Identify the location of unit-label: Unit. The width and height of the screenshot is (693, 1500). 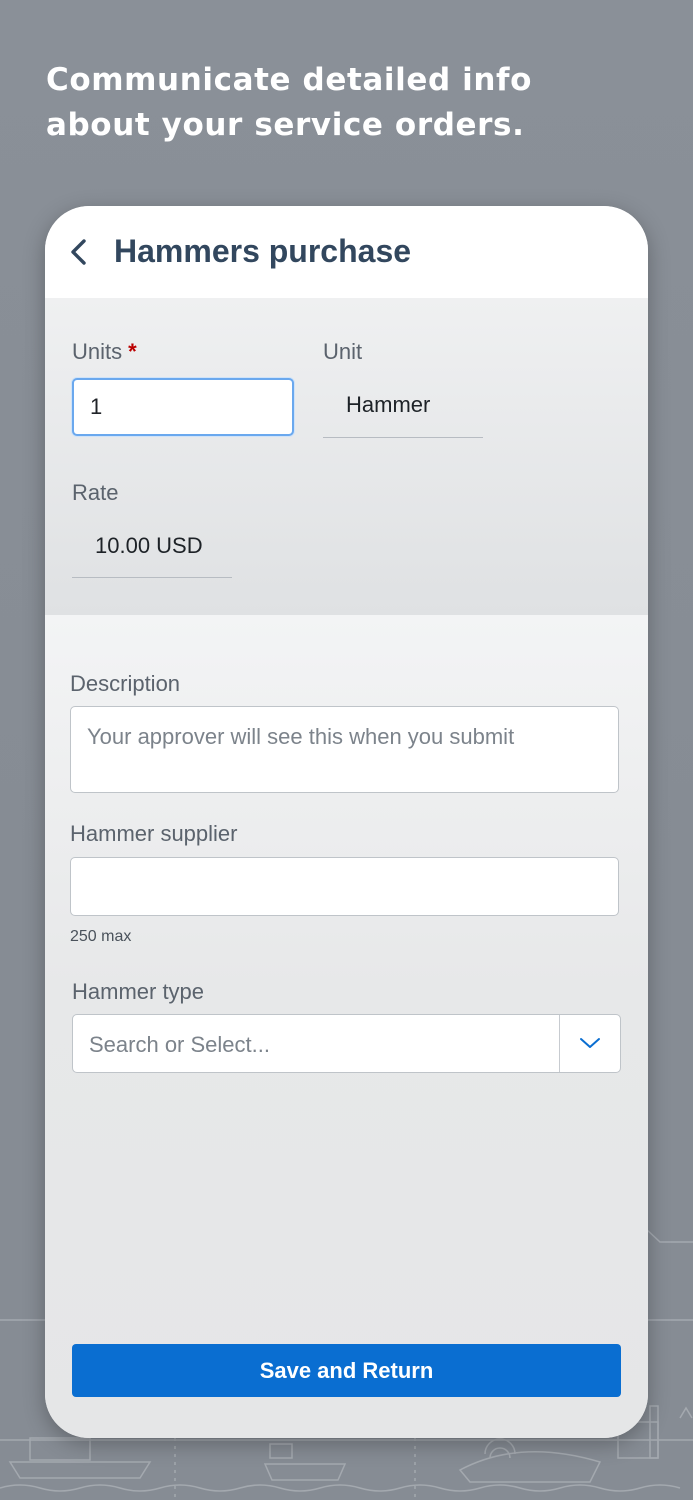
(343, 351).